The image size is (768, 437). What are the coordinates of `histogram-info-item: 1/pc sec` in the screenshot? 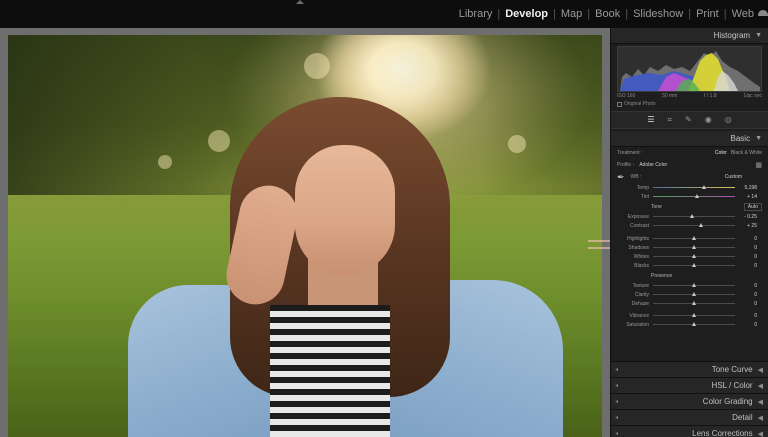 It's located at (752, 96).